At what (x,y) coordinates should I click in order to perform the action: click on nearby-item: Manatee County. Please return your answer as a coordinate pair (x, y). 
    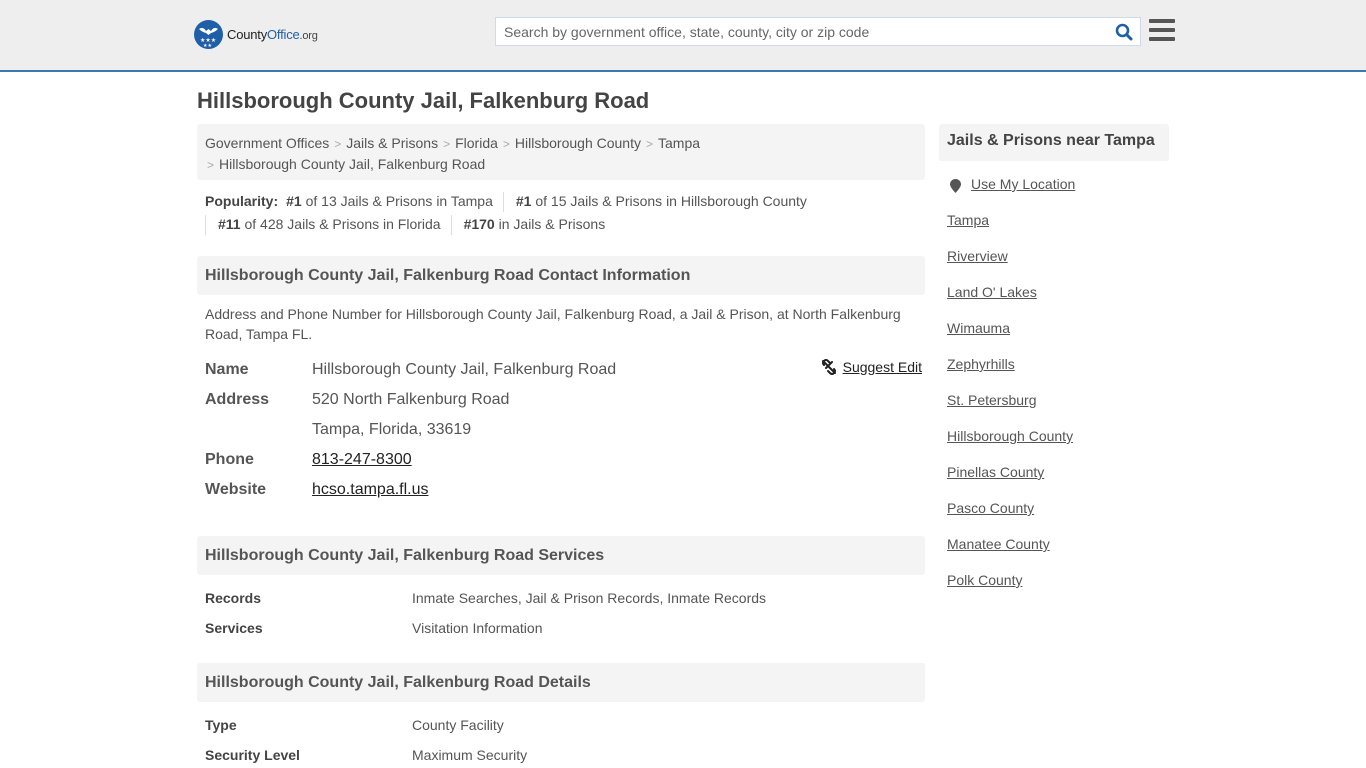
    Looking at the image, I should click on (1011, 554).